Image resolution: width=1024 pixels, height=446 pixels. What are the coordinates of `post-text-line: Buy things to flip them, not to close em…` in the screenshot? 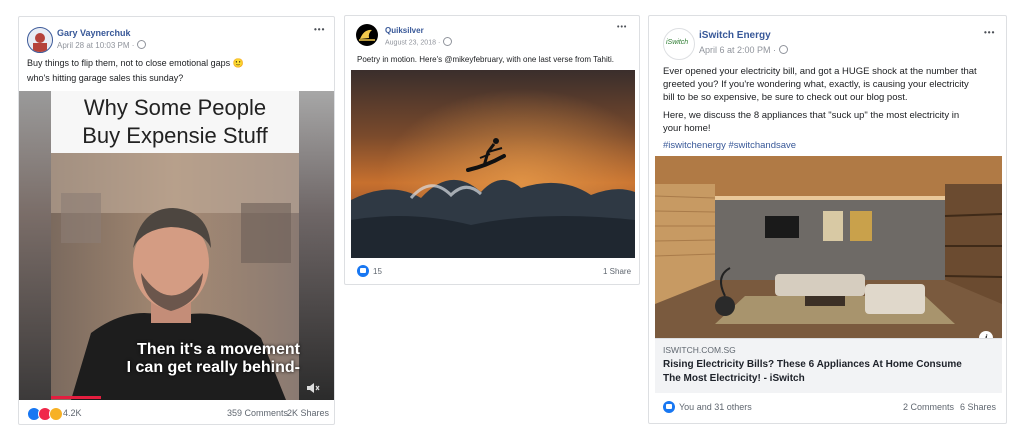 It's located at (135, 63).